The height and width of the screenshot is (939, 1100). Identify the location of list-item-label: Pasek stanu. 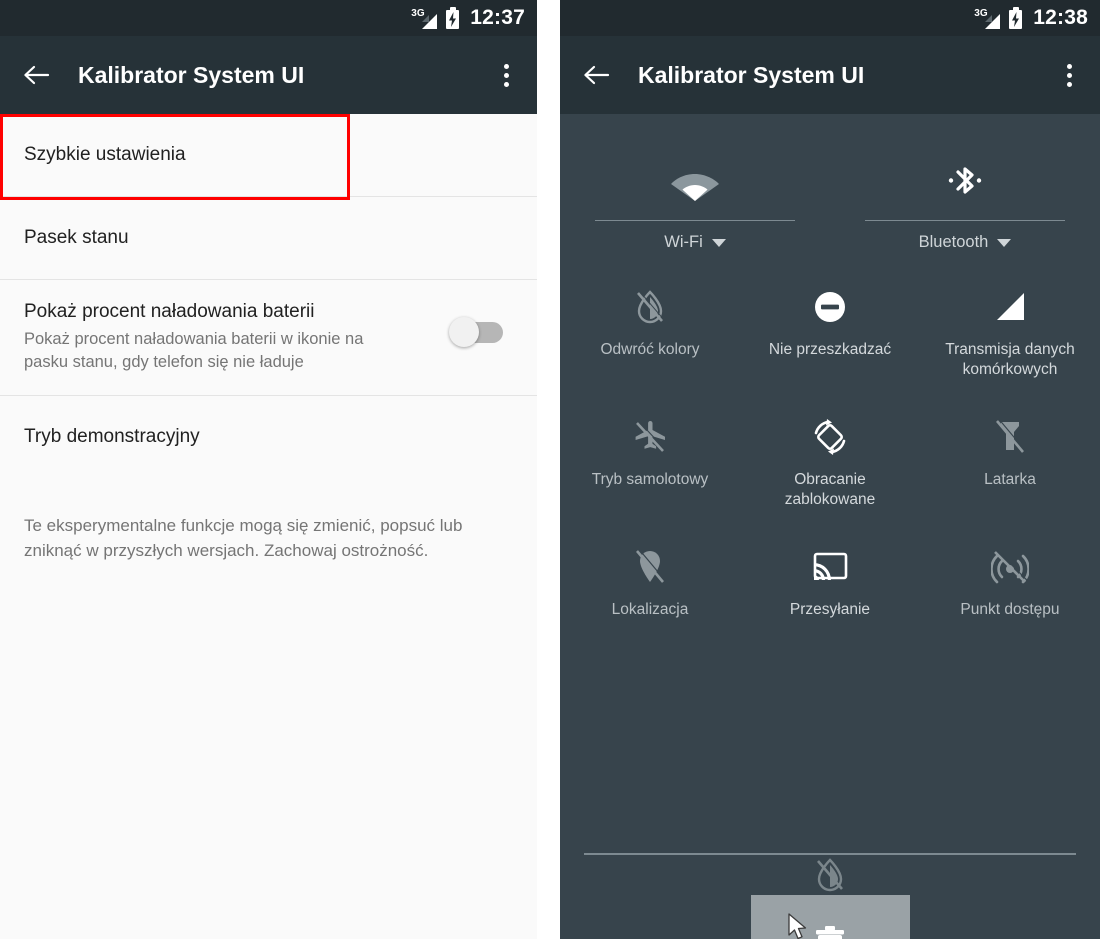
(76, 237).